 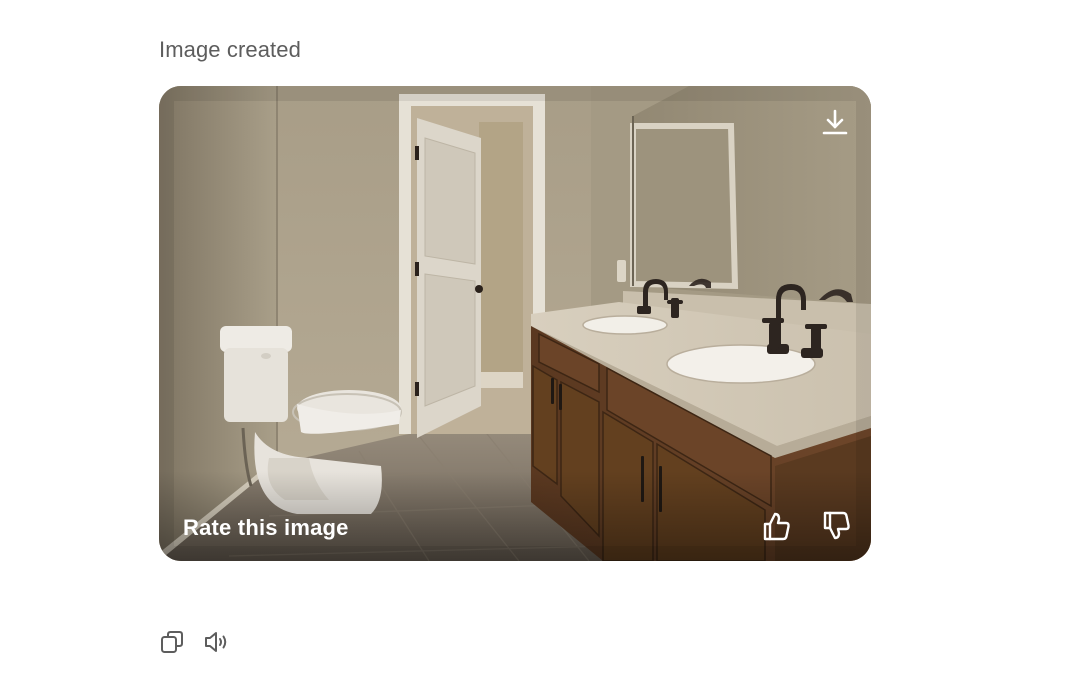 I want to click on copy-icon, so click(x=172, y=642).